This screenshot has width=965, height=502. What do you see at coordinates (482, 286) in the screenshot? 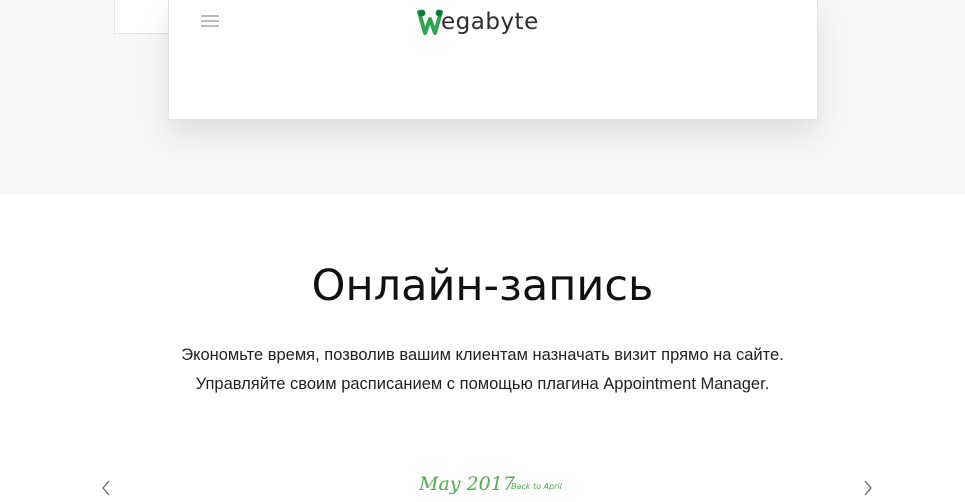
I see `section-title: Онлайн-запись` at bounding box center [482, 286].